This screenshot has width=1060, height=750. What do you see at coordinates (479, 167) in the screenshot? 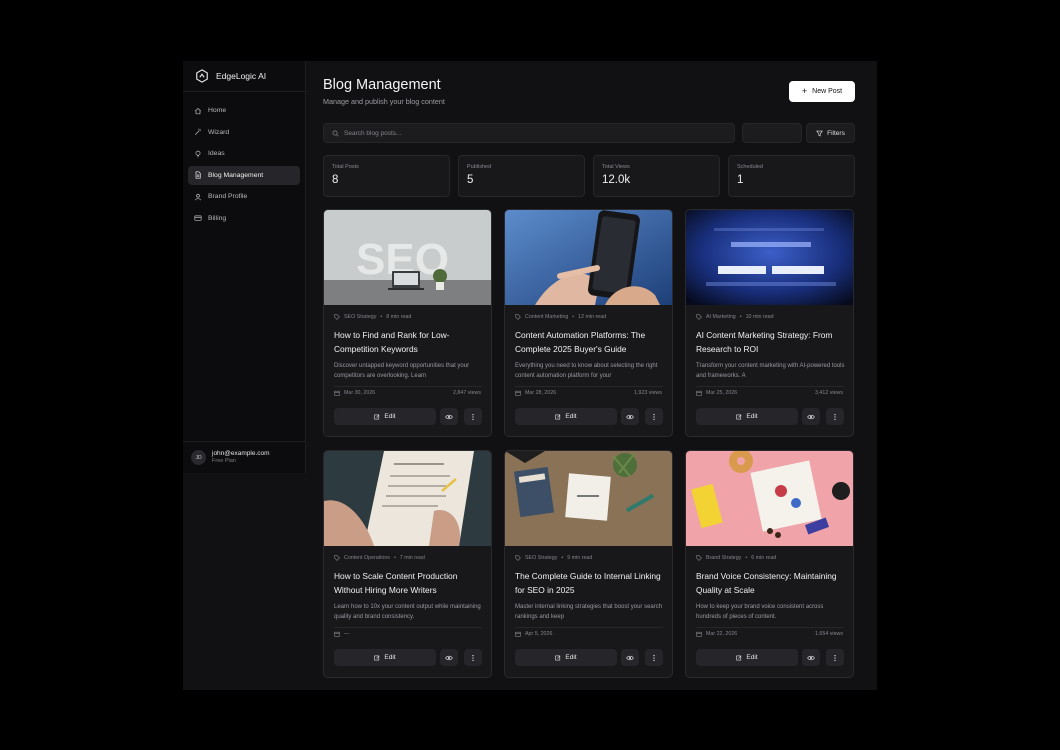
I see `stat-label: Published` at bounding box center [479, 167].